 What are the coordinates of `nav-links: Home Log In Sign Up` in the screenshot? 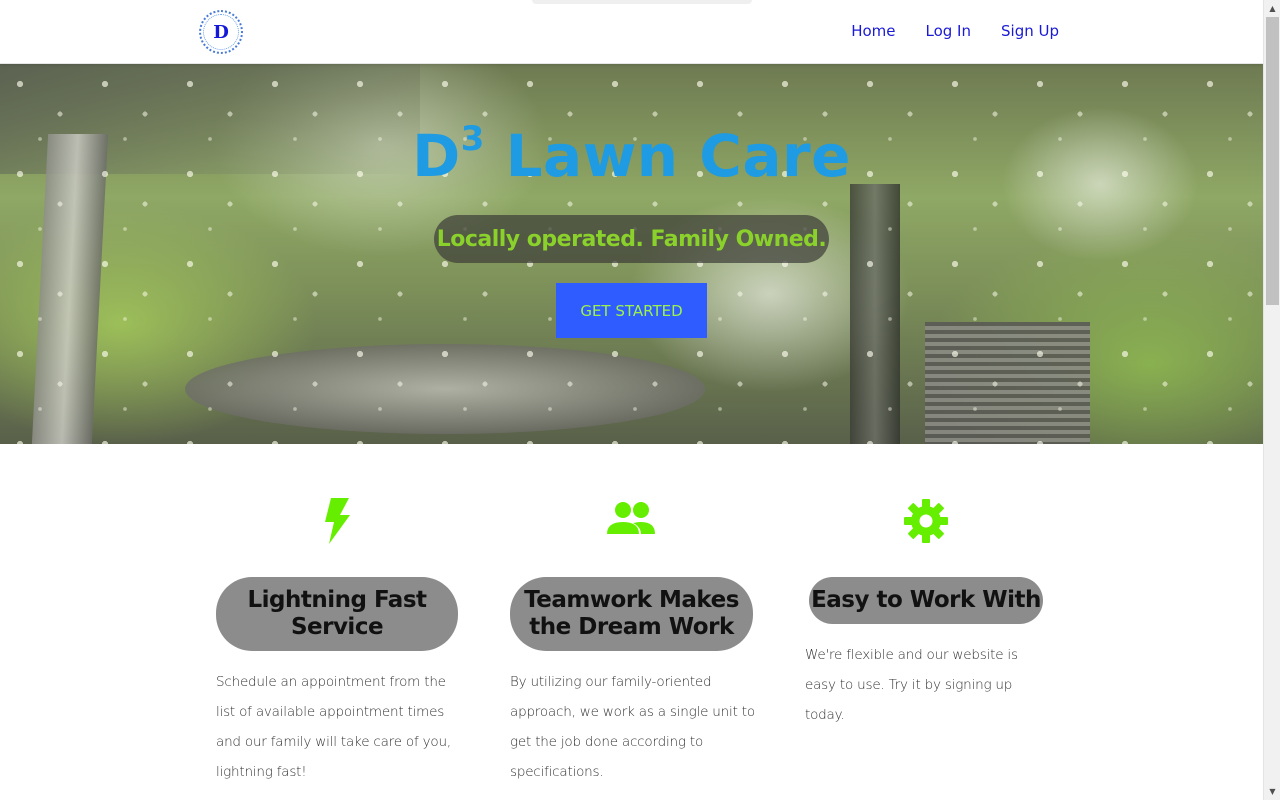 It's located at (955, 31).